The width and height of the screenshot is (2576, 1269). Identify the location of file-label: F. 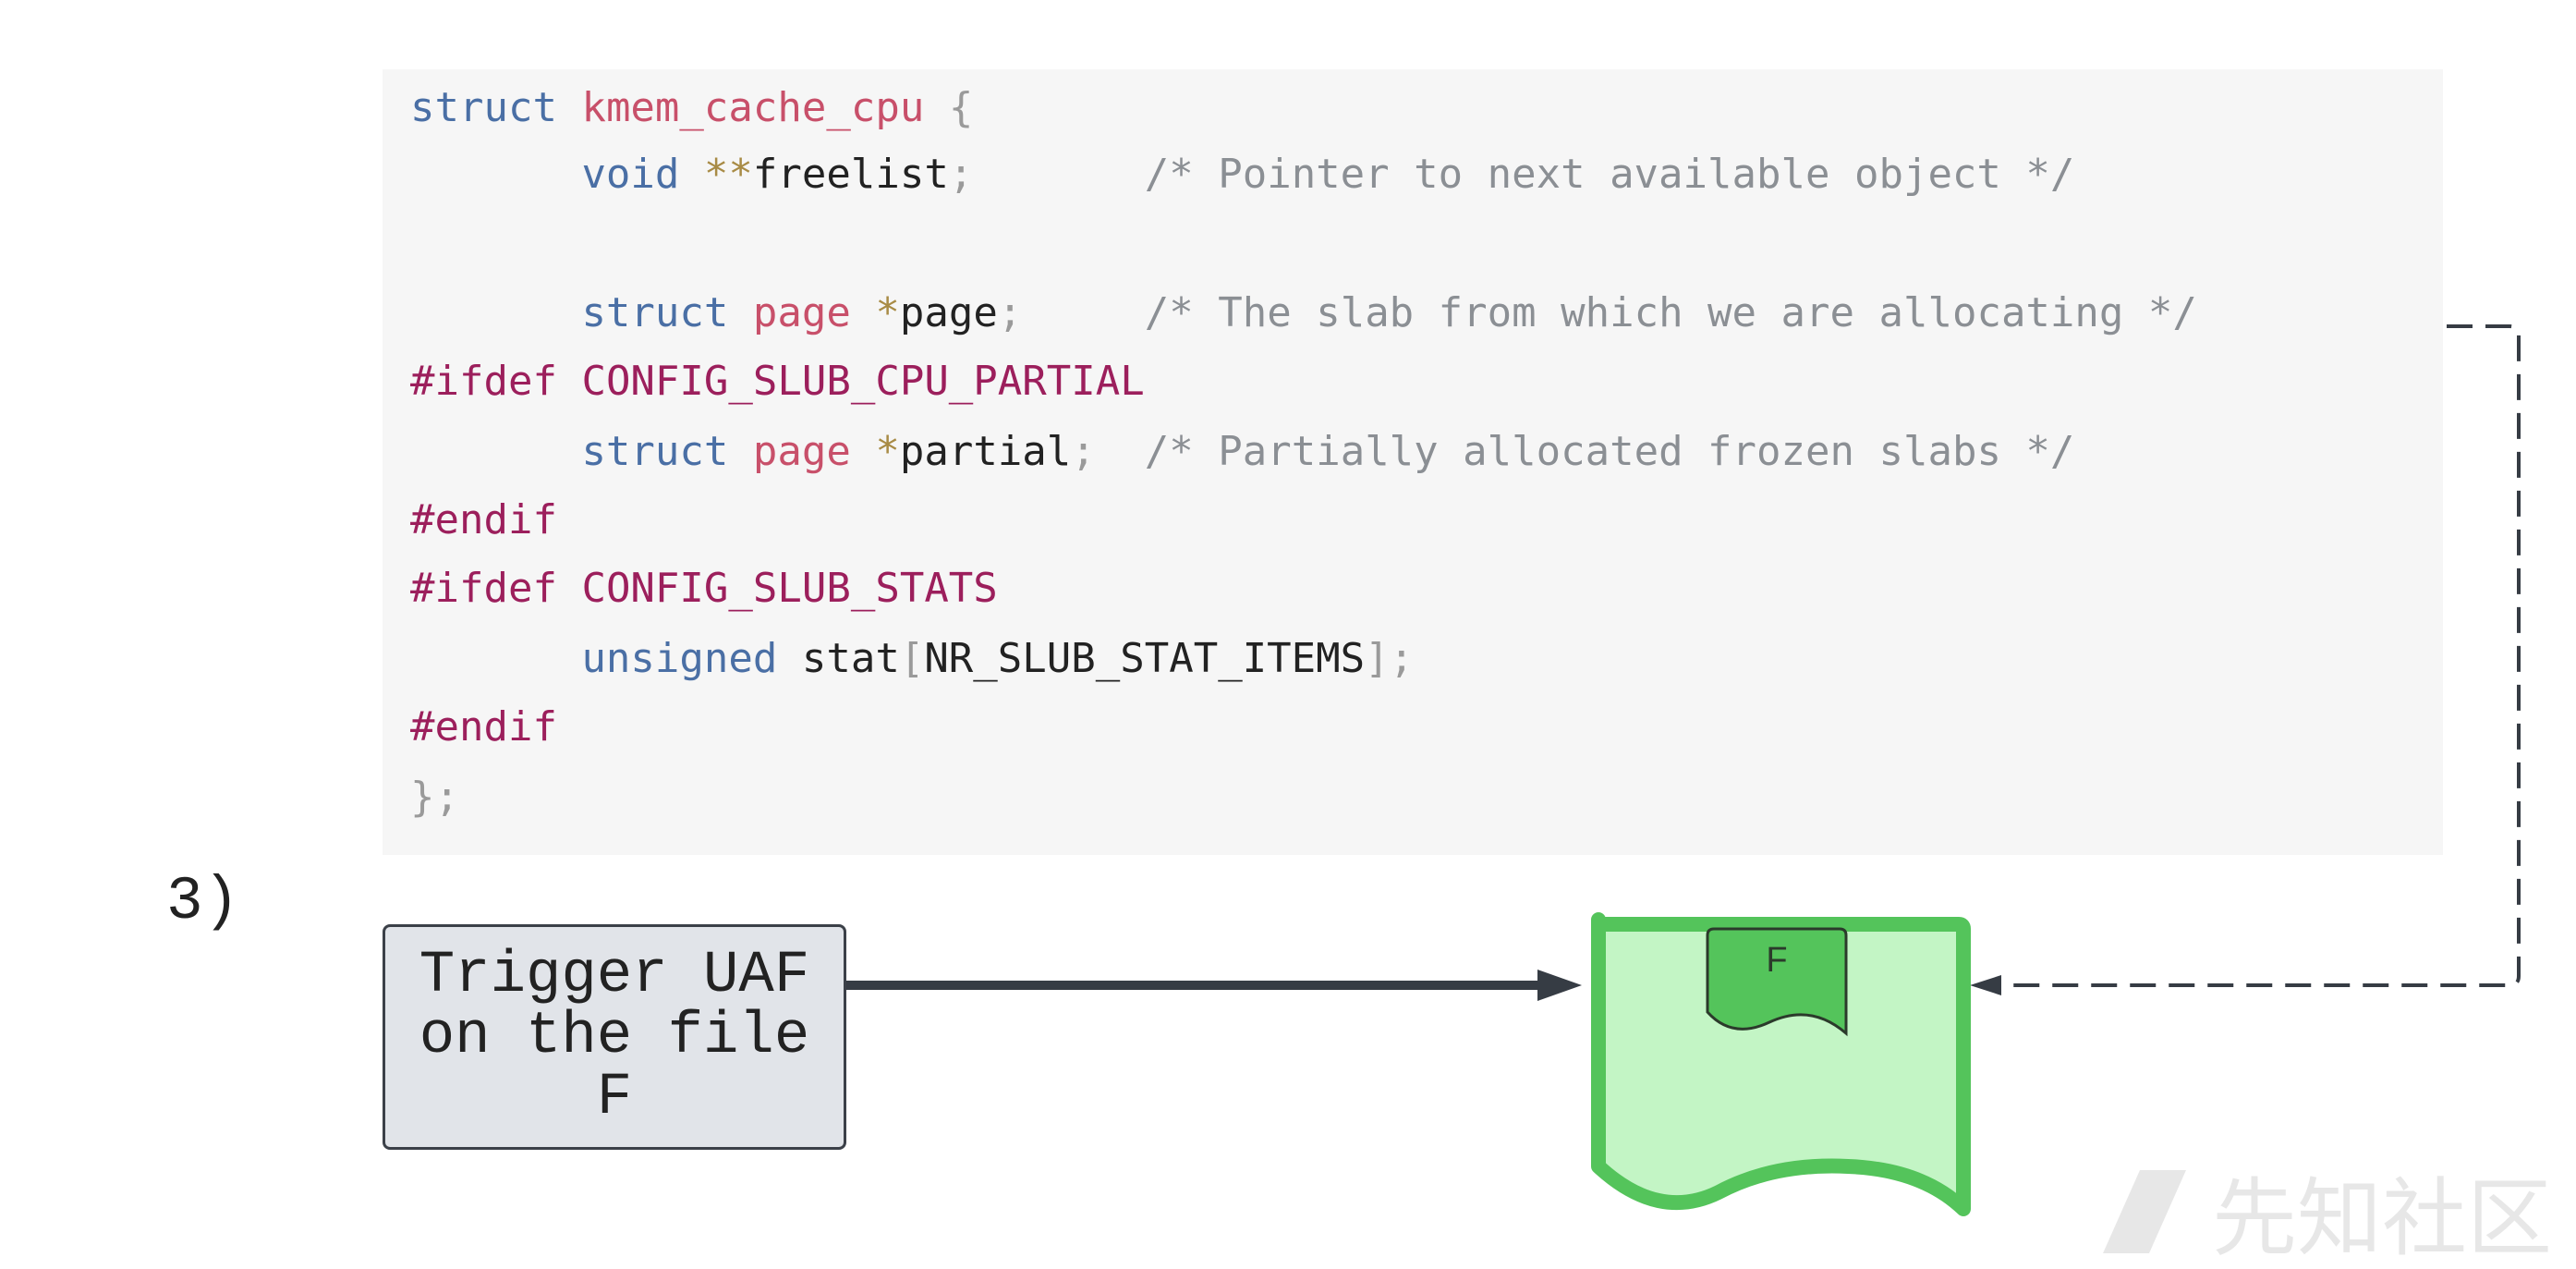
(1777, 960).